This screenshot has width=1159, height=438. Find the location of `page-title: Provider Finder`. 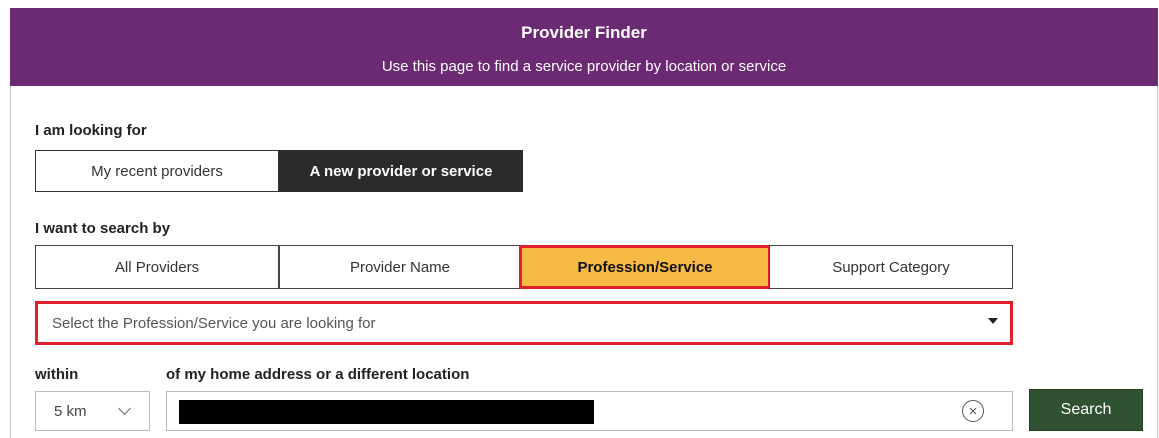

page-title: Provider Finder is located at coordinates (584, 32).